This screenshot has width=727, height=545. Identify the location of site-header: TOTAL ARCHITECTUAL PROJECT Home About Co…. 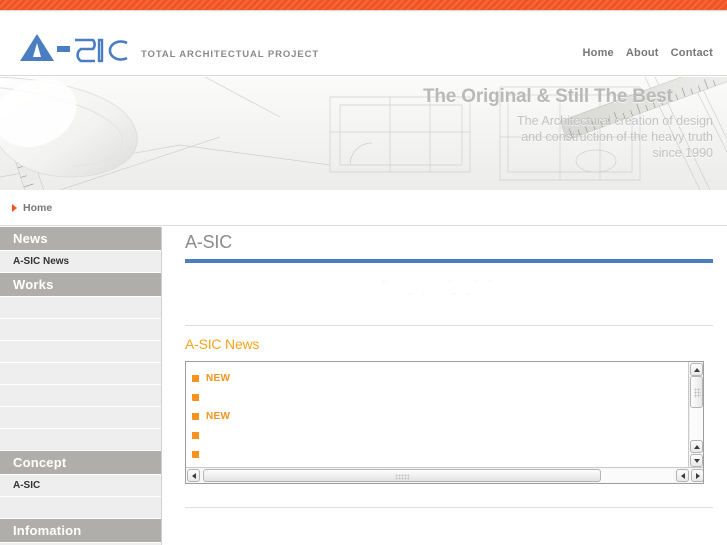
(363, 44).